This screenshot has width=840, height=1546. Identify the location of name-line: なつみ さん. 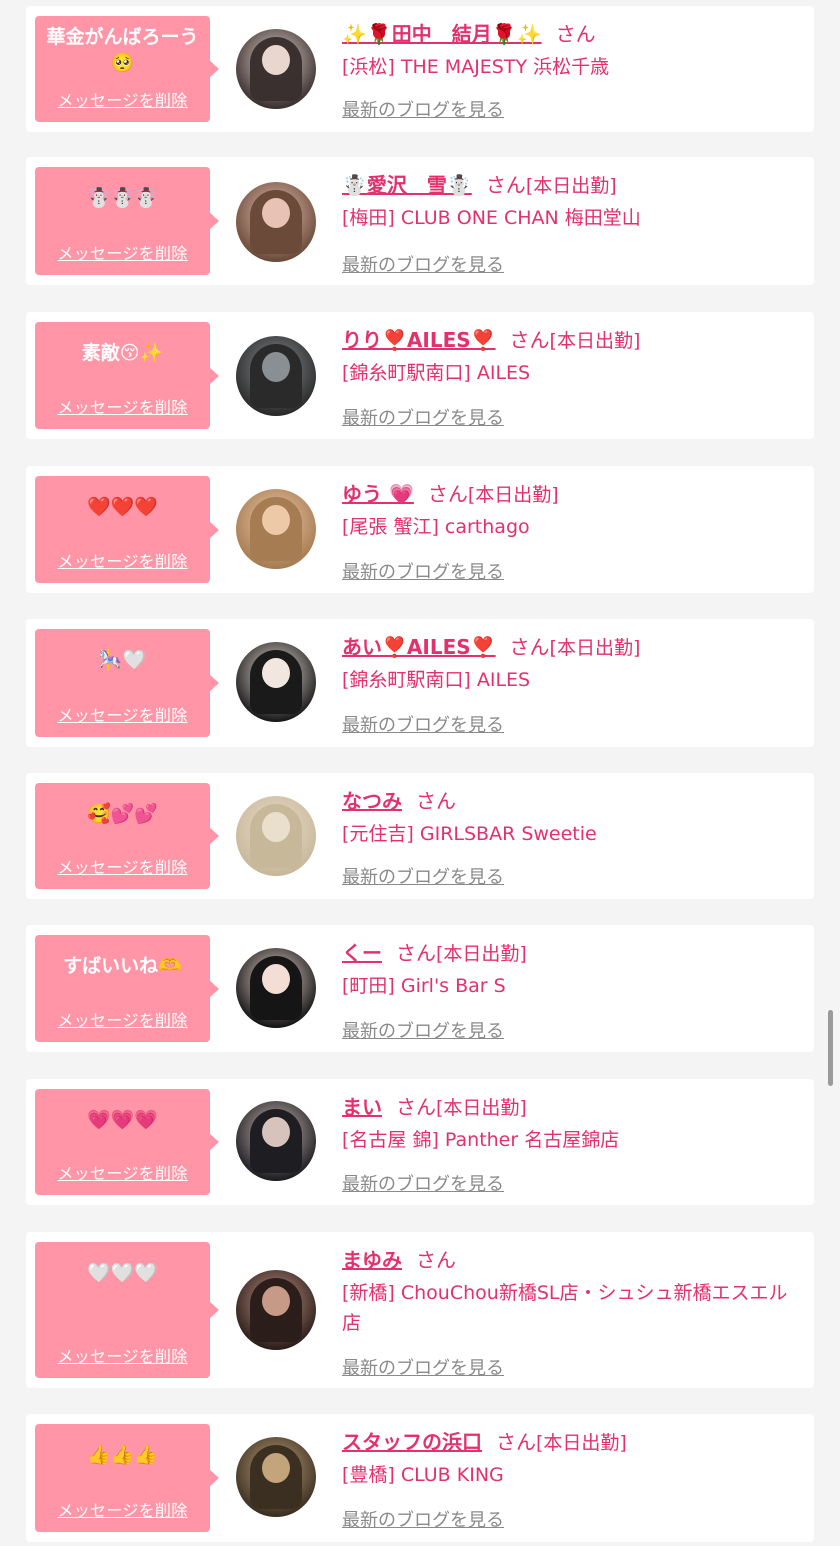
(399, 799).